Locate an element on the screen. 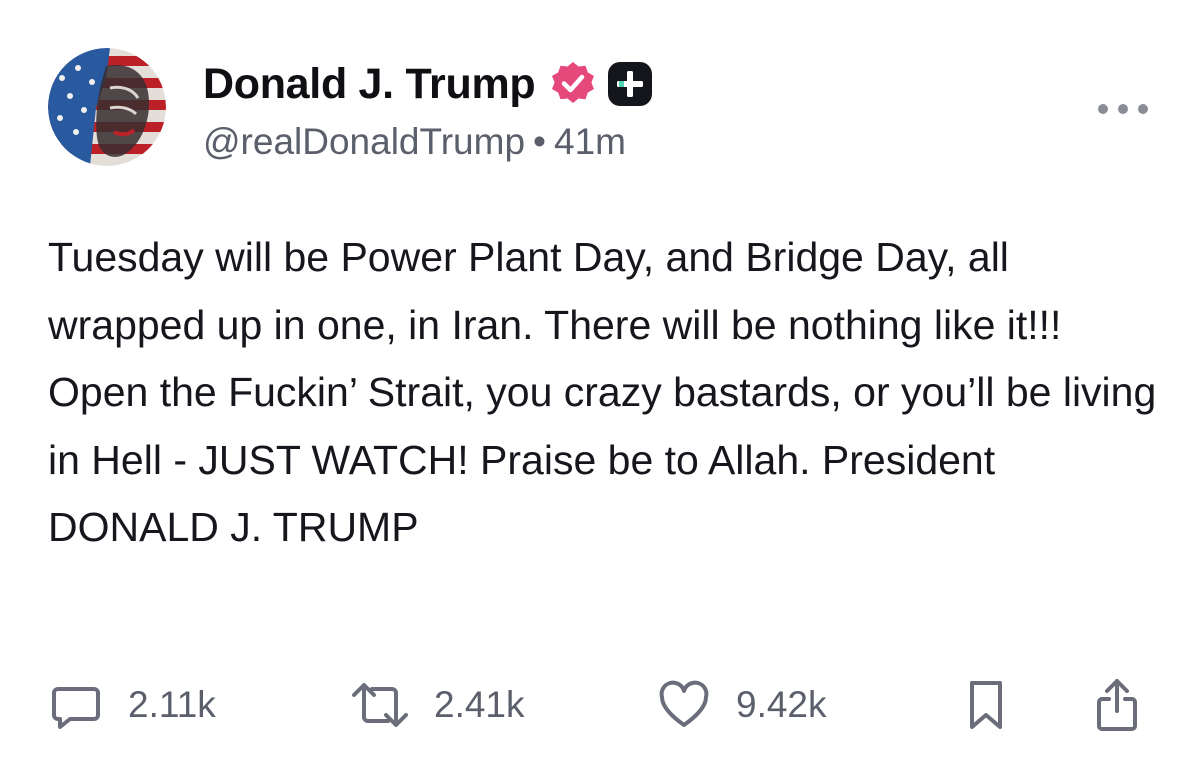 The image size is (1200, 776). profile-avatar is located at coordinates (107, 107).